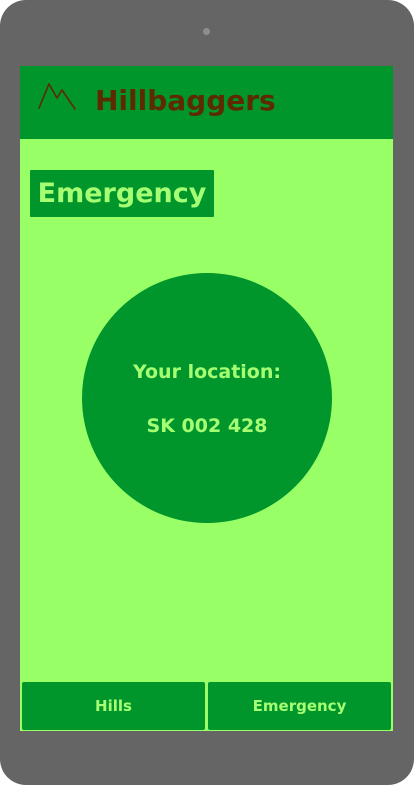  I want to click on bottom-nav: Hills Emergency, so click(206, 706).